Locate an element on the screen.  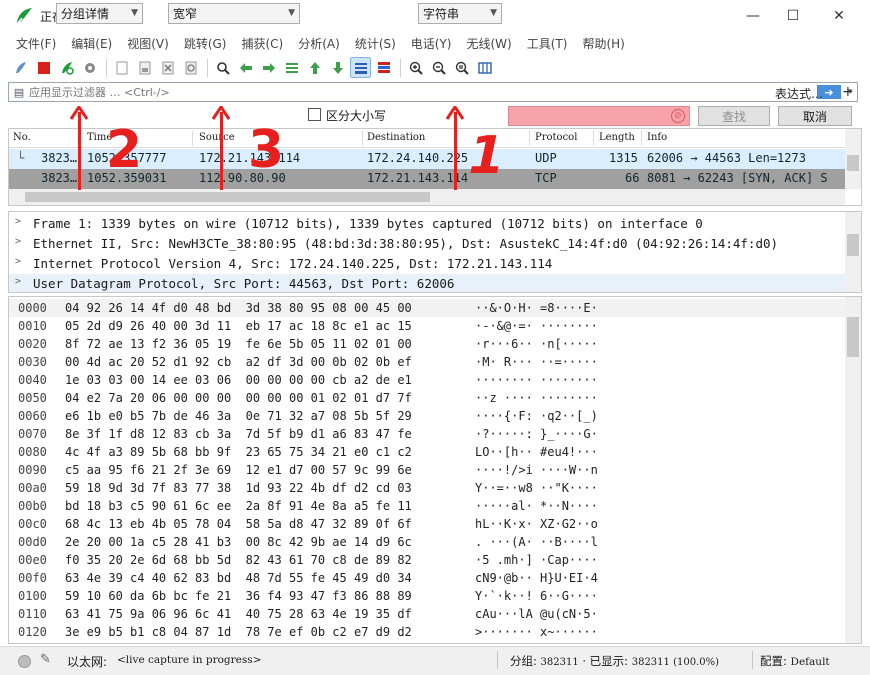
reload-icon is located at coordinates (190, 67).